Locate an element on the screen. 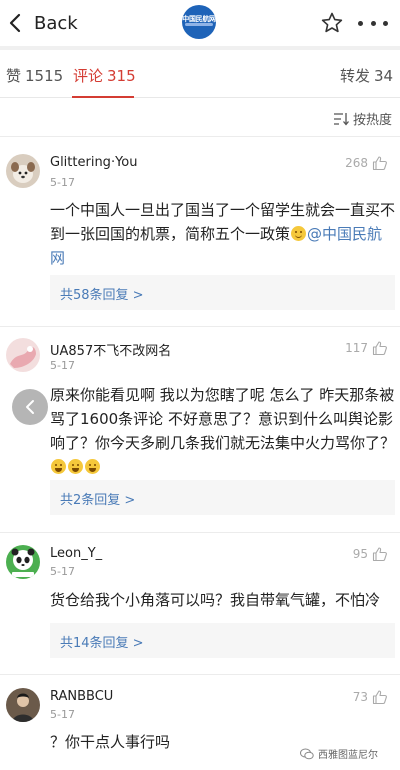 The height and width of the screenshot is (770, 400). replies-label: 共14条回复 > is located at coordinates (102, 643).